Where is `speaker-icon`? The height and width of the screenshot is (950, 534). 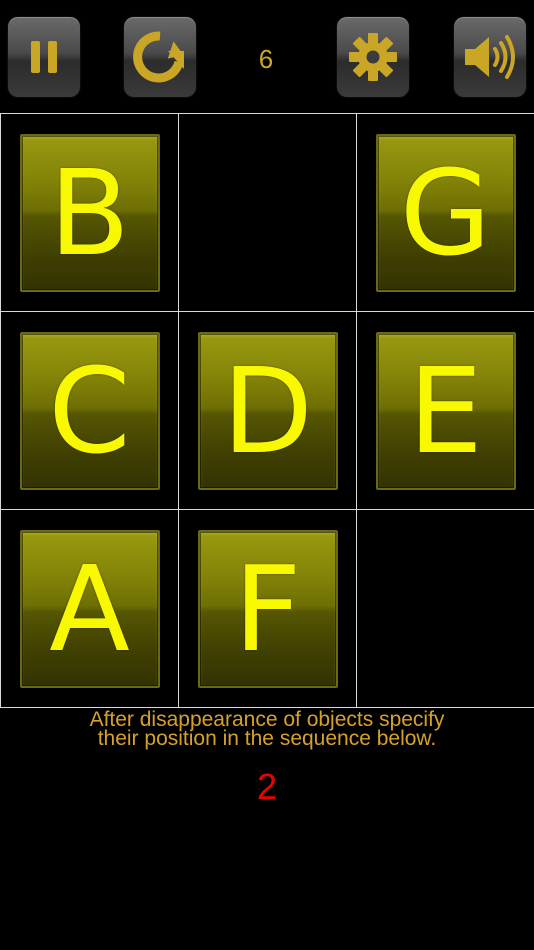
speaker-icon is located at coordinates (490, 57).